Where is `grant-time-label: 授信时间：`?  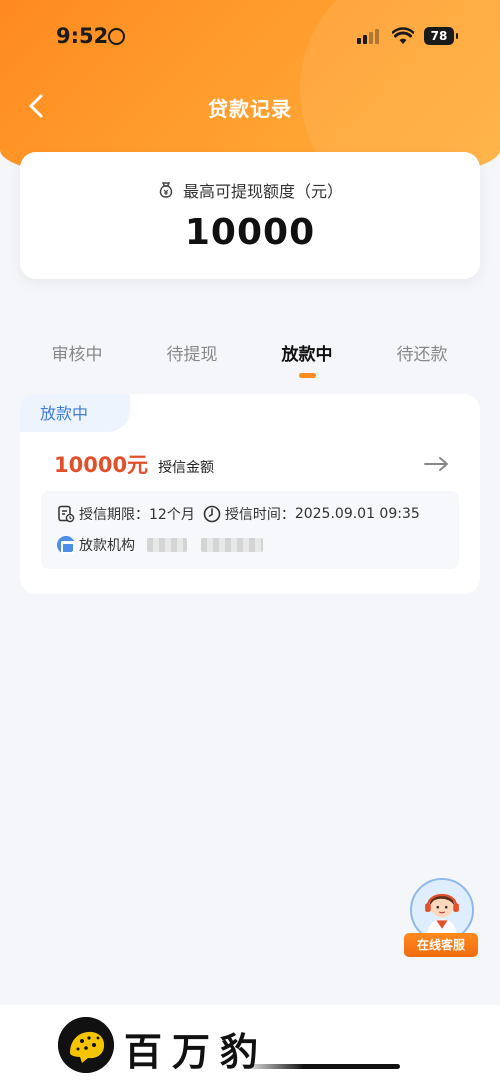 grant-time-label: 授信时间： is located at coordinates (259, 515).